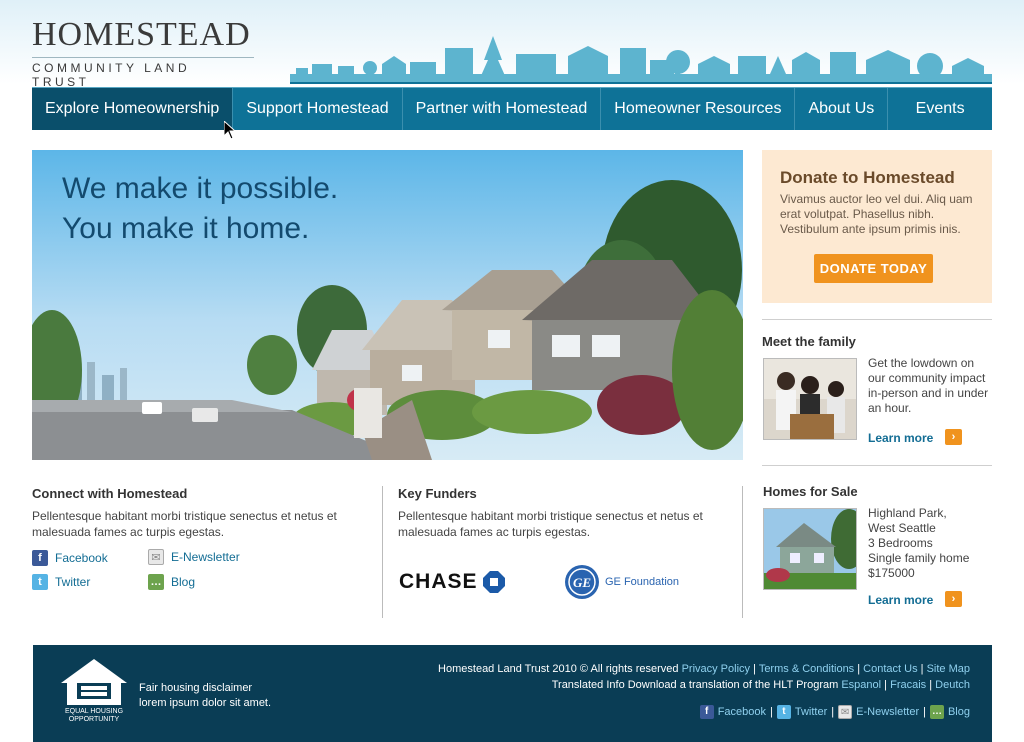  What do you see at coordinates (900, 438) in the screenshot?
I see `family-learn-more-link: Learn more` at bounding box center [900, 438].